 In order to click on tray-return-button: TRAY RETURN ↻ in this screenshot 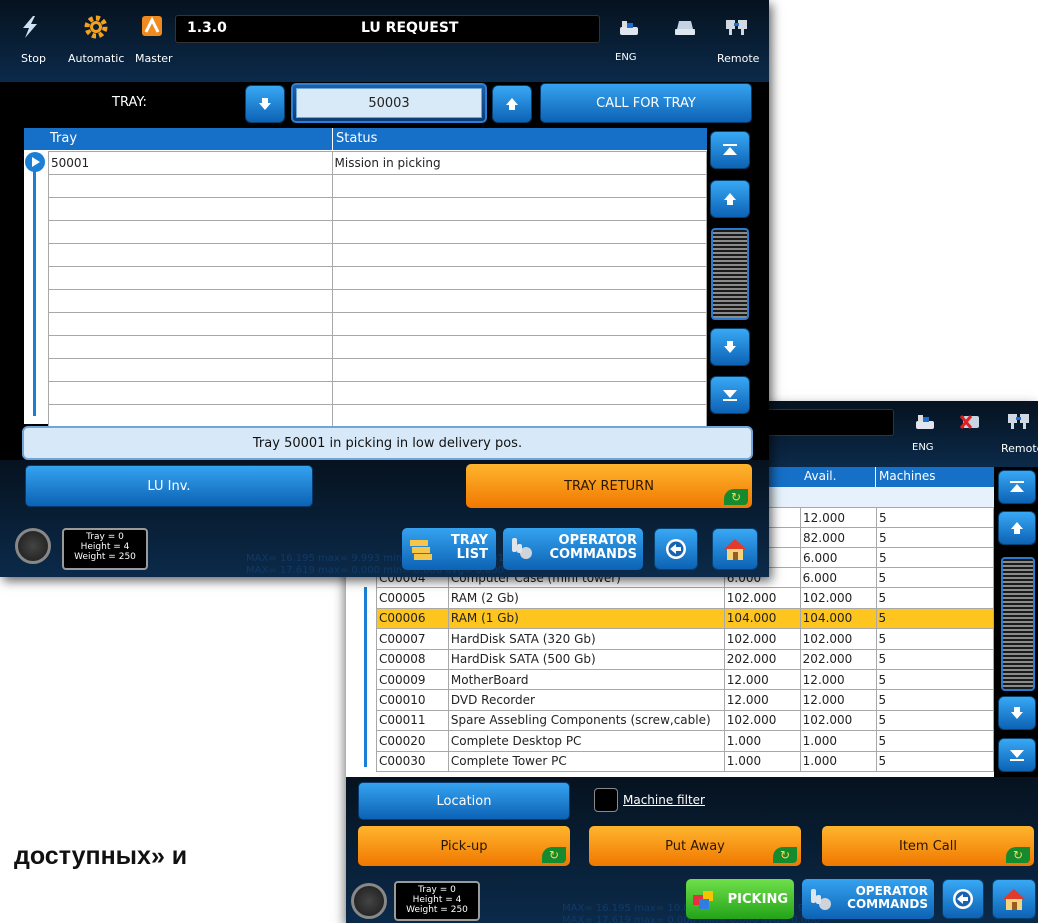, I will do `click(609, 486)`.